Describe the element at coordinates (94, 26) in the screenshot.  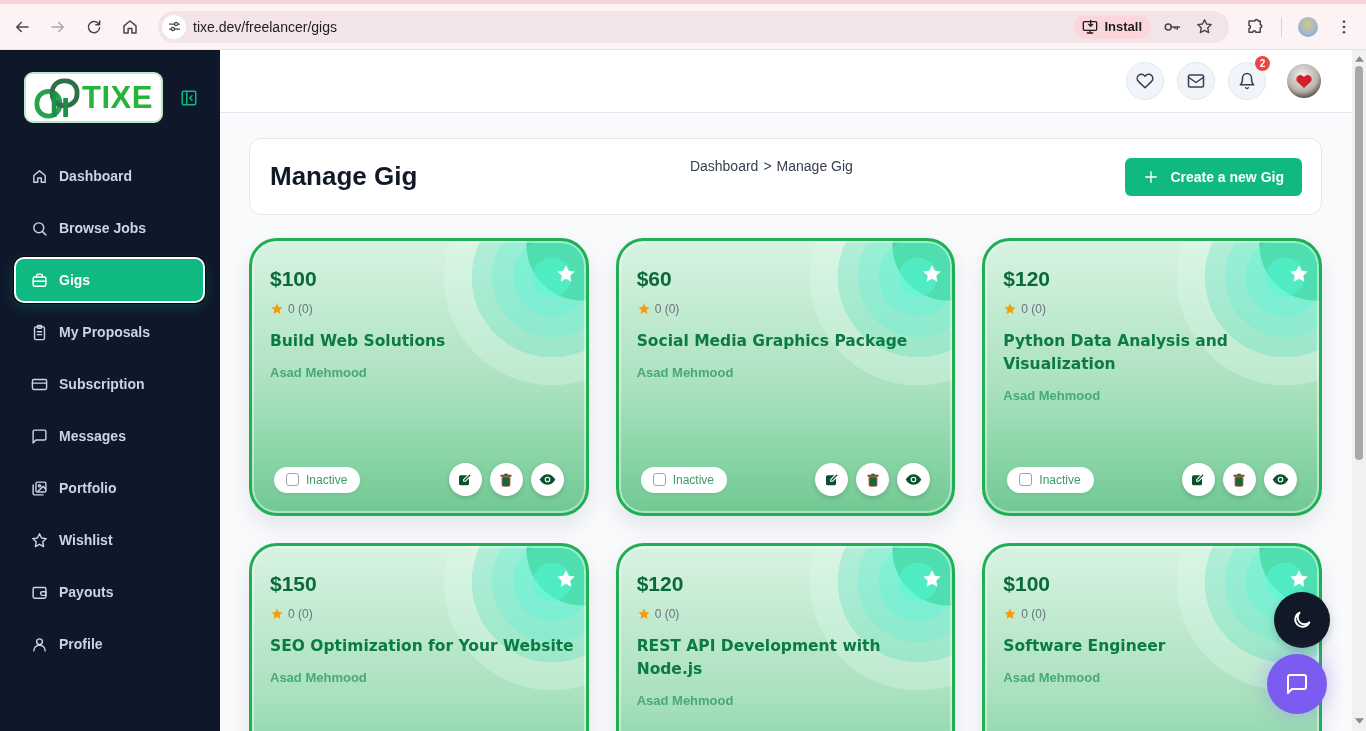
I see `reload-icon` at that location.